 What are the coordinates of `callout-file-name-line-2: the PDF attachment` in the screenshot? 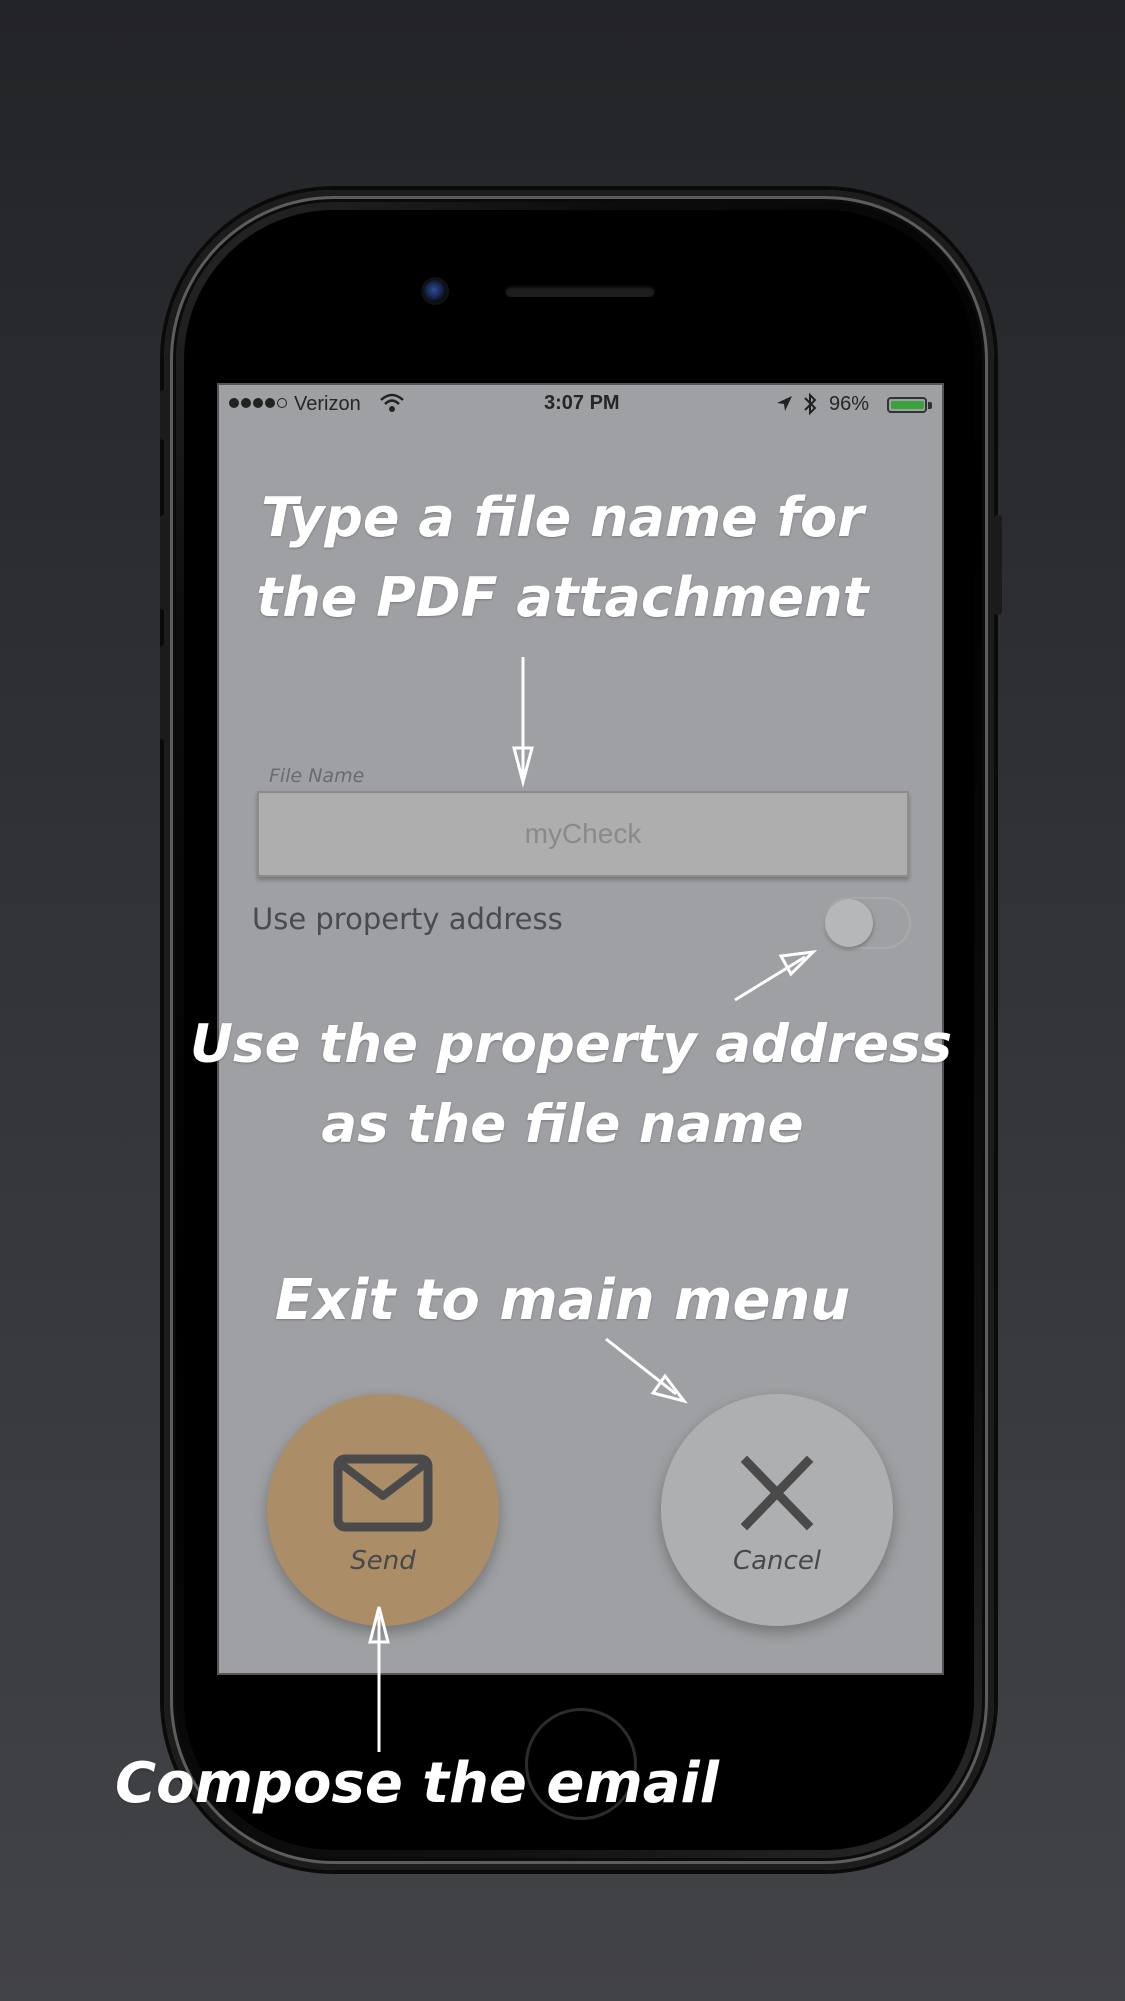 It's located at (562, 597).